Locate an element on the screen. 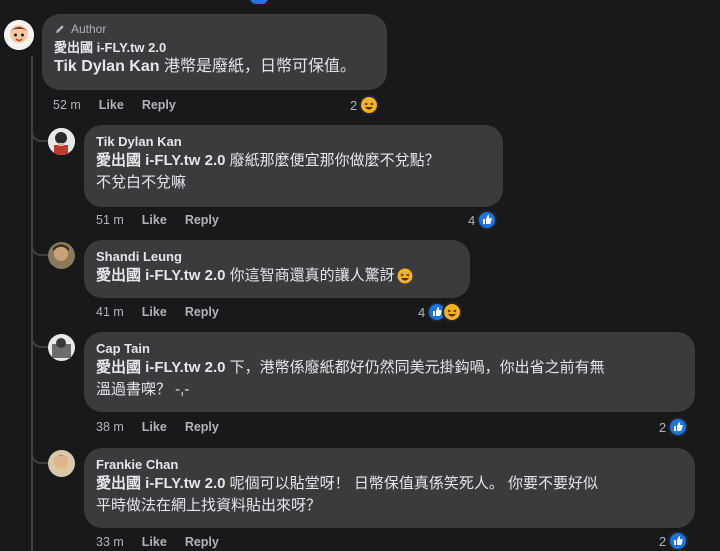  author-badge-label: Author is located at coordinates (89, 29).